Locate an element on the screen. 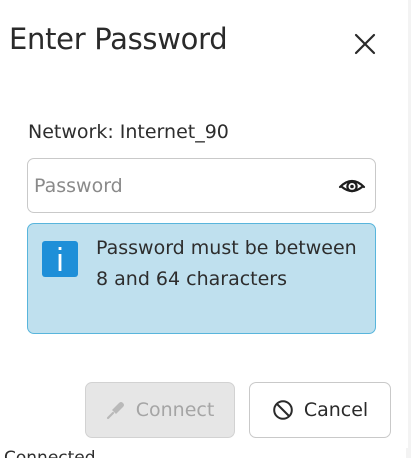 This screenshot has height=458, width=411. eye-icon is located at coordinates (352, 186).